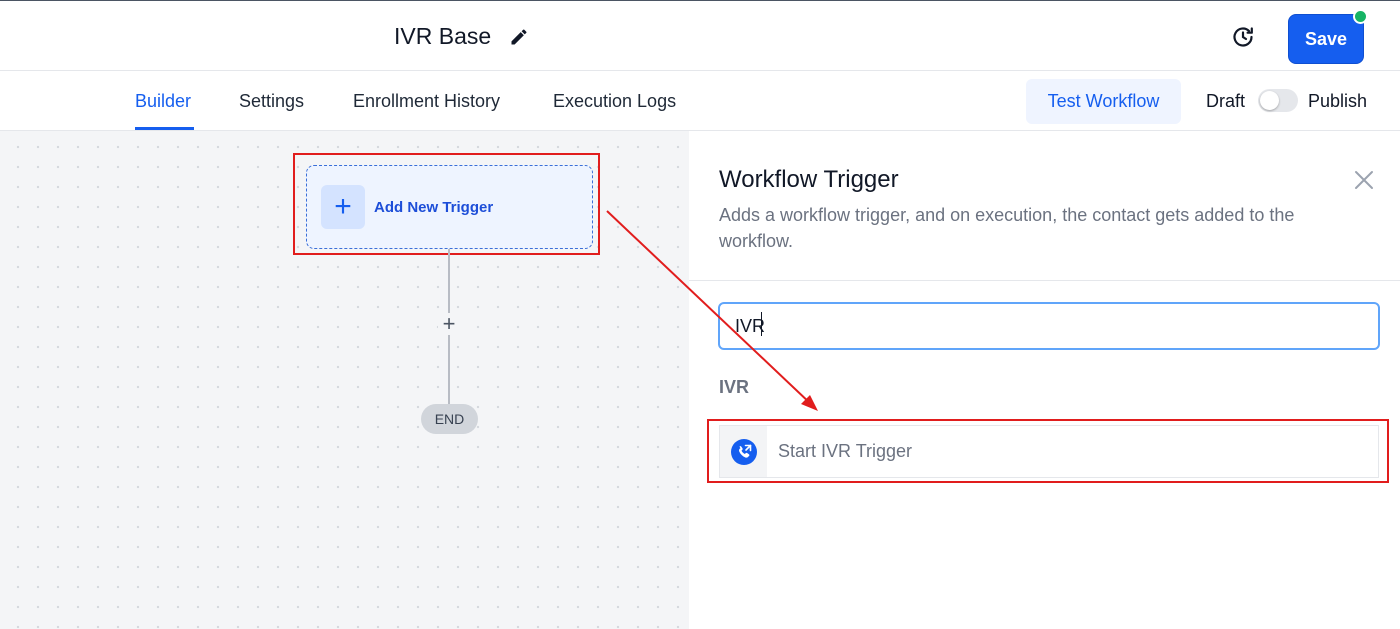 Image resolution: width=1400 pixels, height=629 pixels. Describe the element at coordinates (163, 101) in the screenshot. I see `tab-builder: Builder` at that location.